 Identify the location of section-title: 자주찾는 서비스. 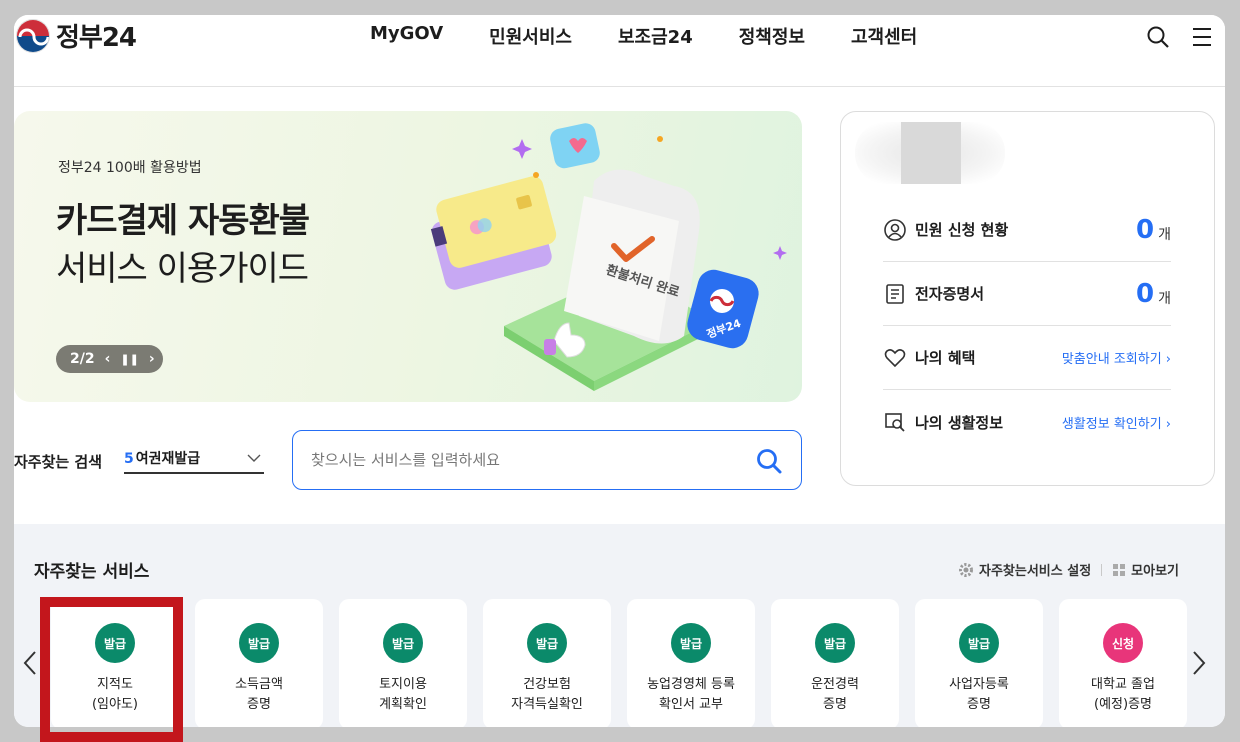
(92, 572).